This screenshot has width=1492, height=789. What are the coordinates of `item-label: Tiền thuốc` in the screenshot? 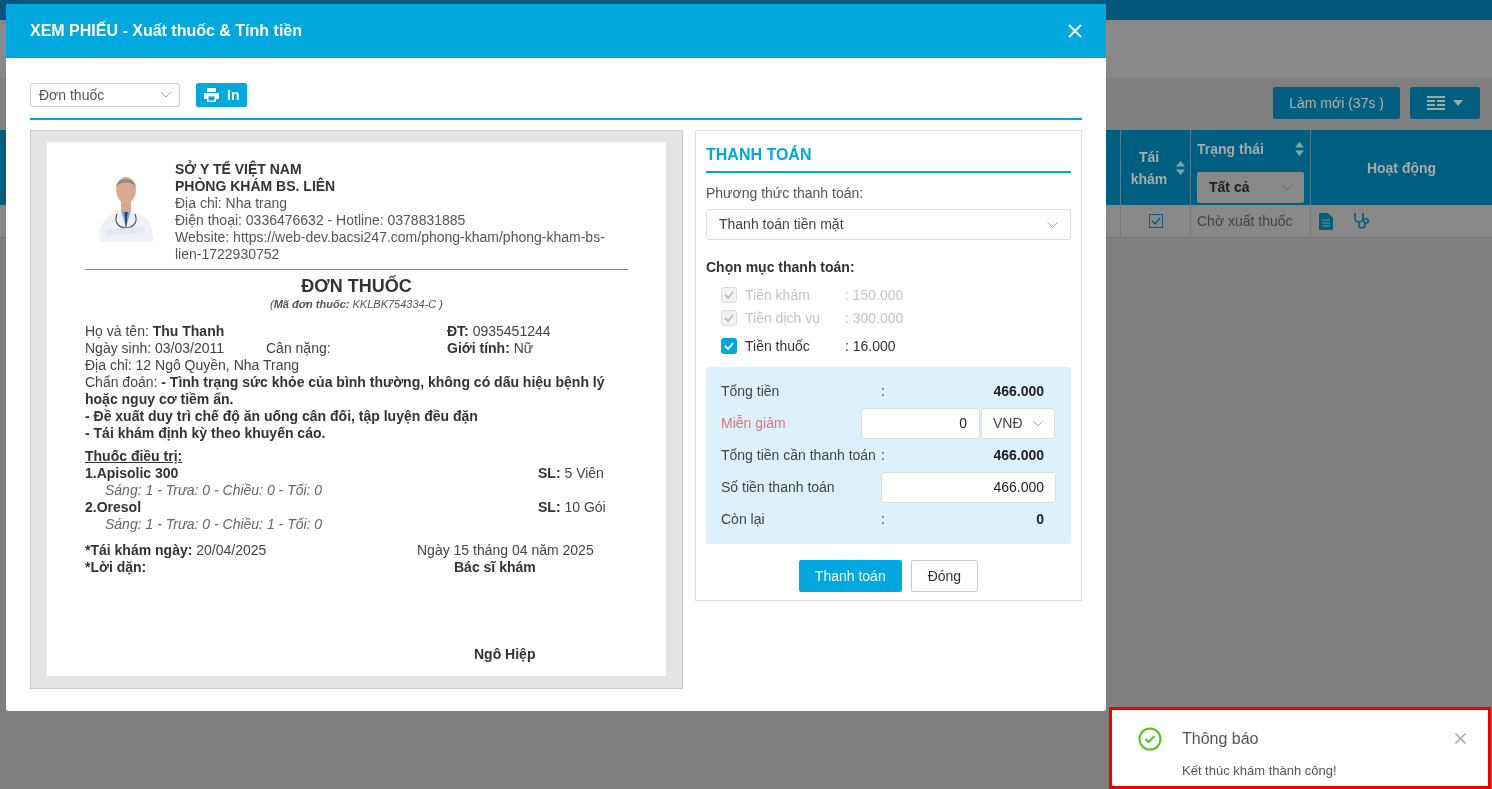 It's located at (778, 346).